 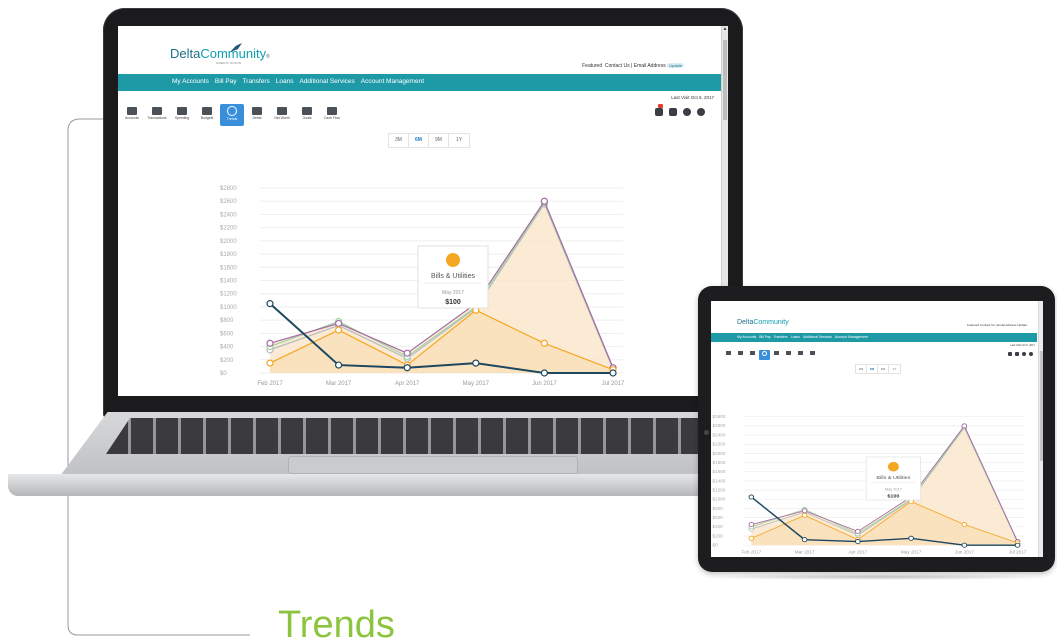 I want to click on tool-cash-flow, so click(x=812, y=355).